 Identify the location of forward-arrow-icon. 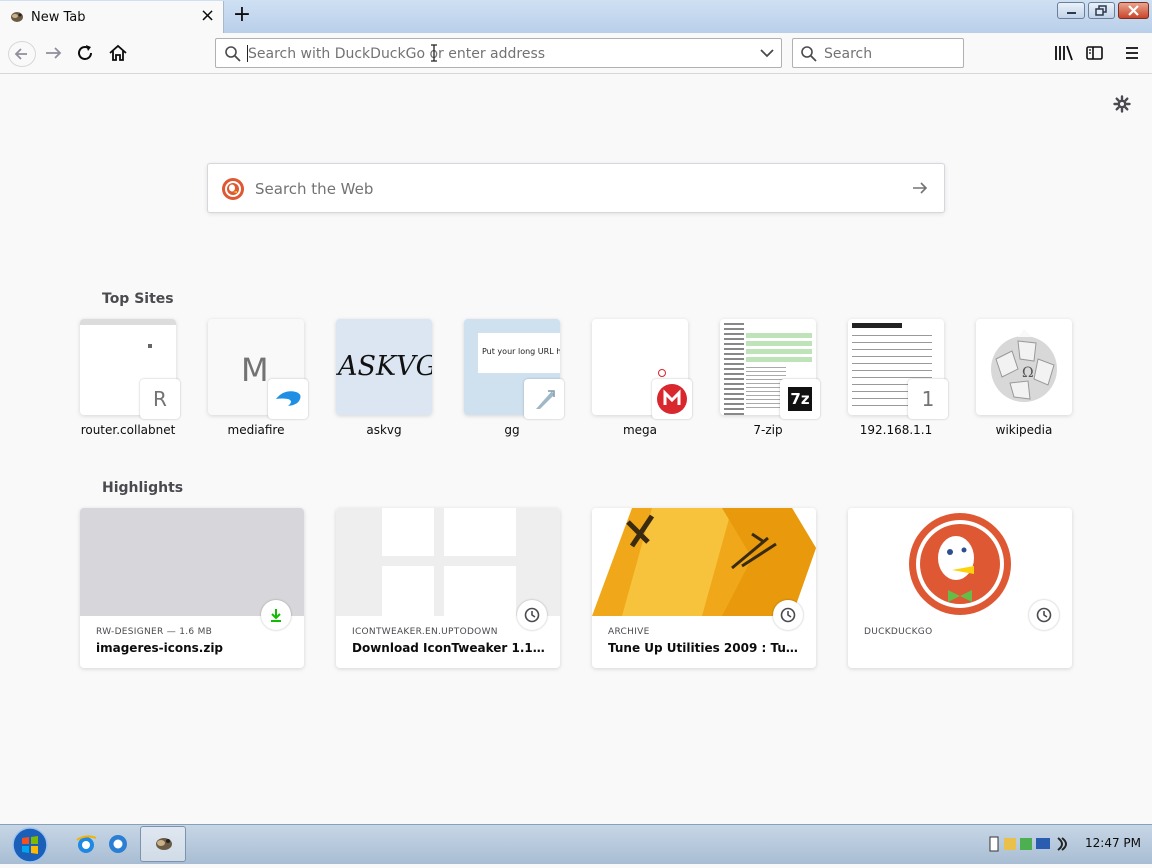
(54, 53).